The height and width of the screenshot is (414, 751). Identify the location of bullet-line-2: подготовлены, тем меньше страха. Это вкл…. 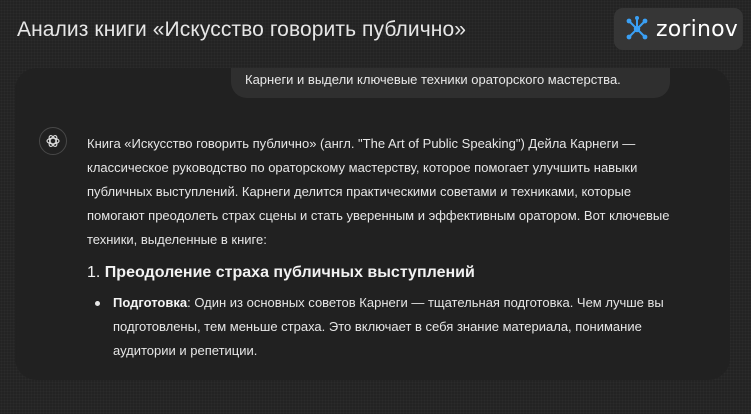
(377, 326).